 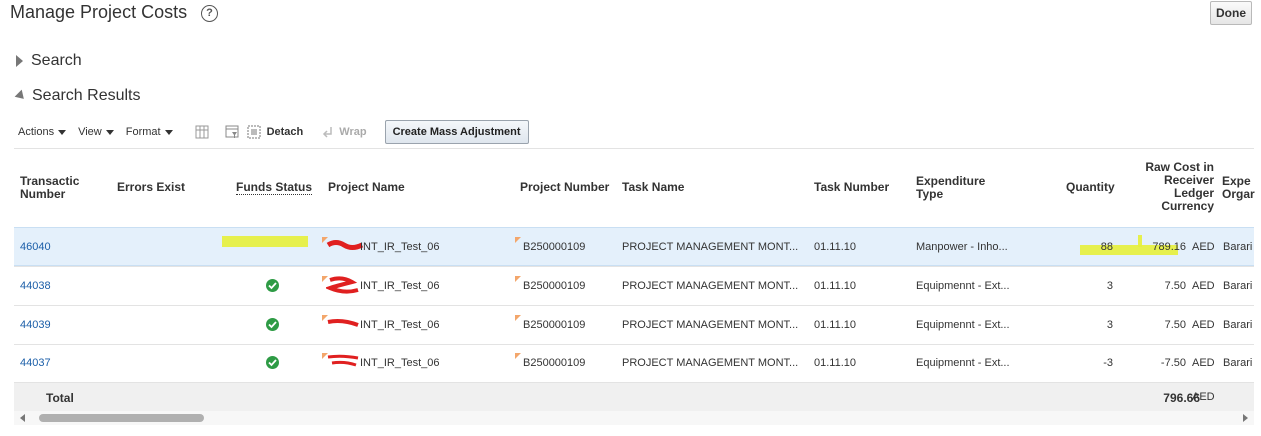 What do you see at coordinates (121, 418) in the screenshot?
I see `scrollbar-thumb` at bounding box center [121, 418].